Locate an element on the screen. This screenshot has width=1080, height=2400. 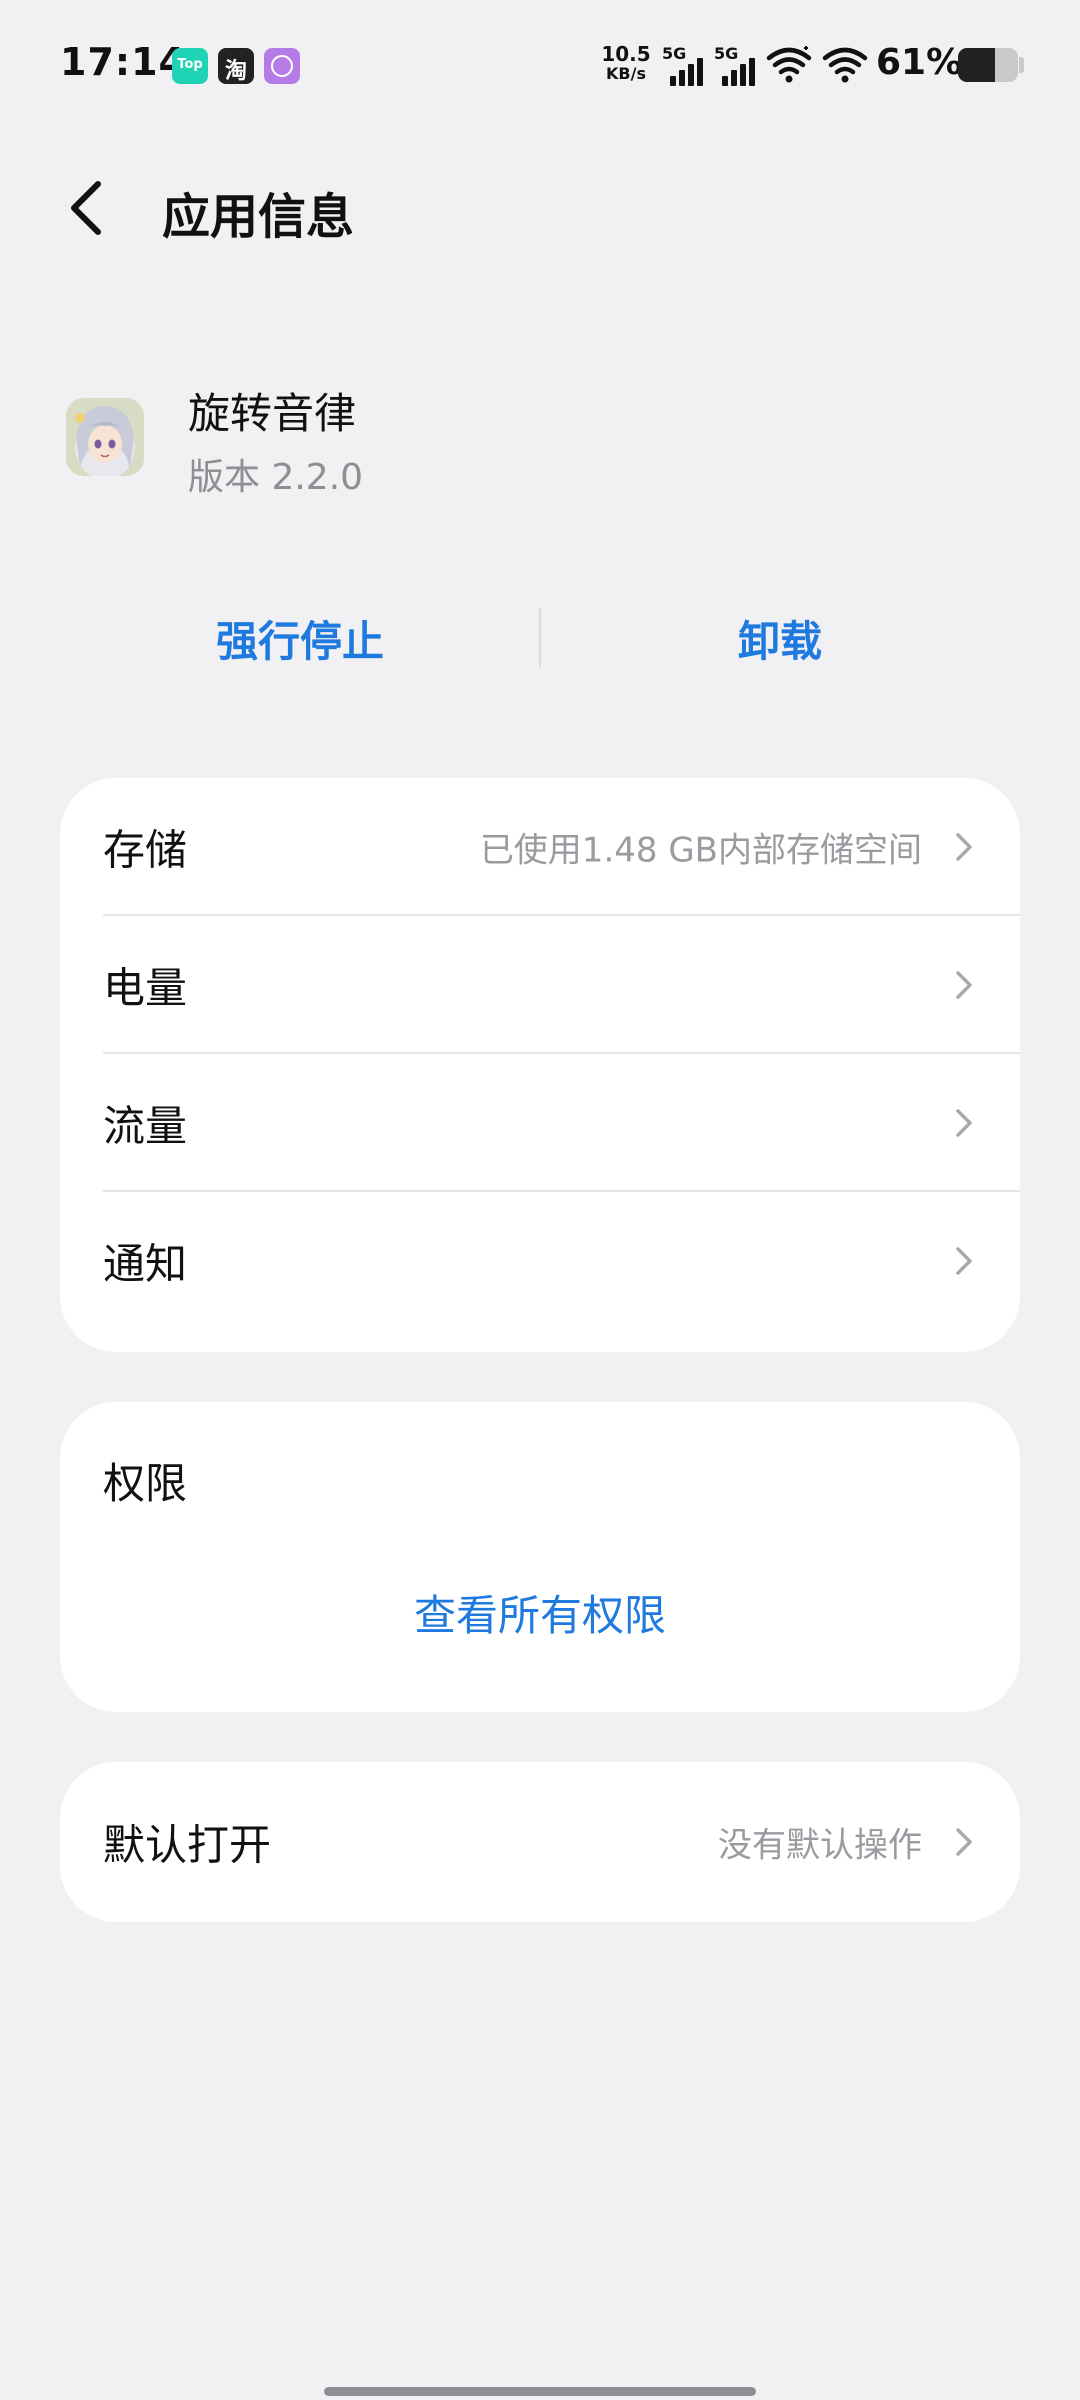
purple-app-notification-icon is located at coordinates (282, 66).